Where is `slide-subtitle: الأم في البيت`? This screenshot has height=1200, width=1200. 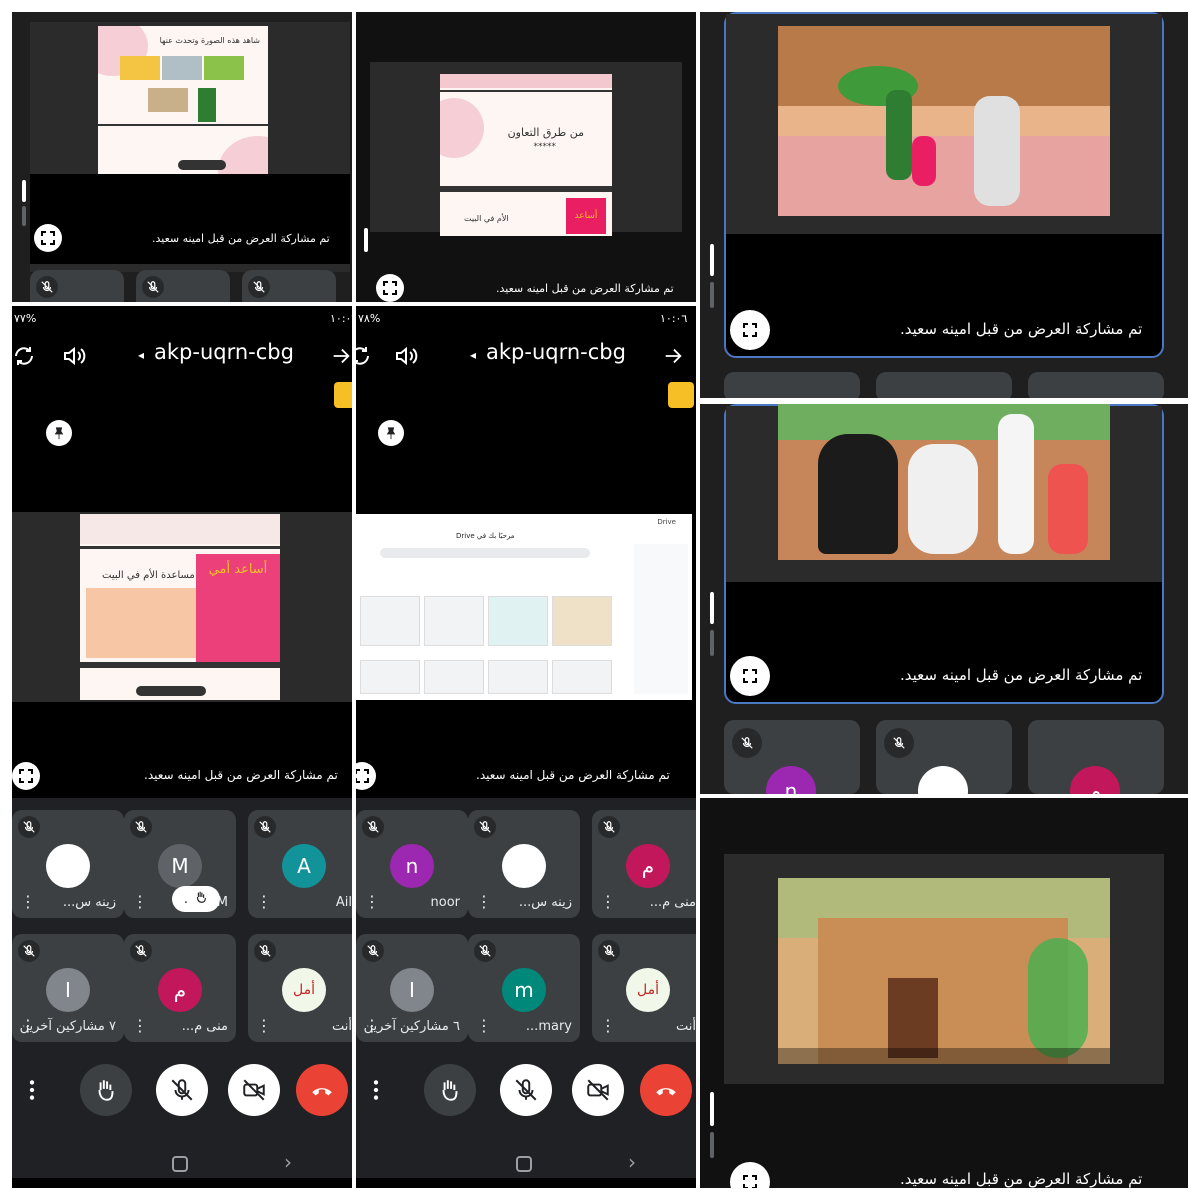 slide-subtitle: الأم في البيت is located at coordinates (486, 218).